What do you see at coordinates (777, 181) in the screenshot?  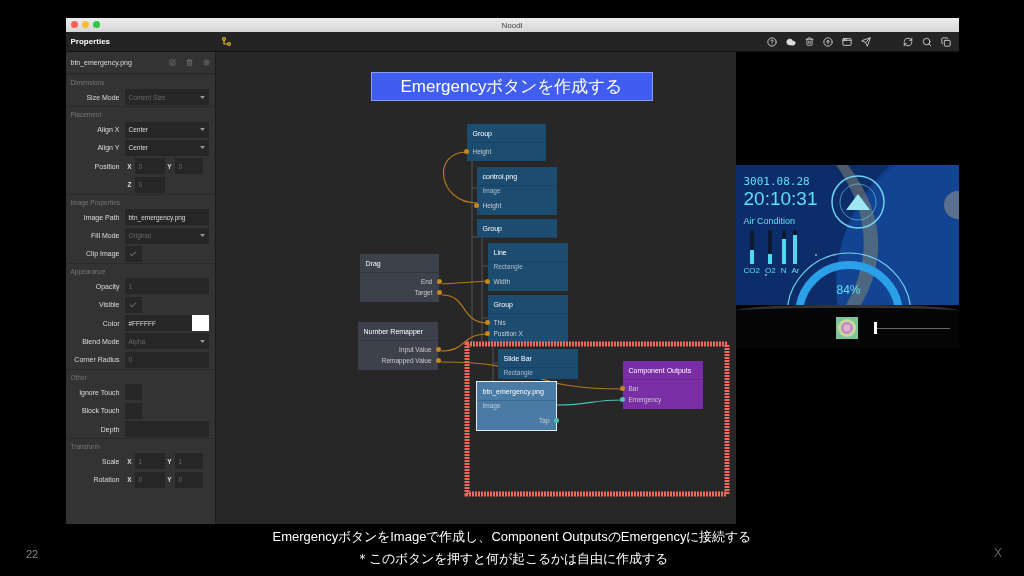 I see `date-text: 3001.08.28` at bounding box center [777, 181].